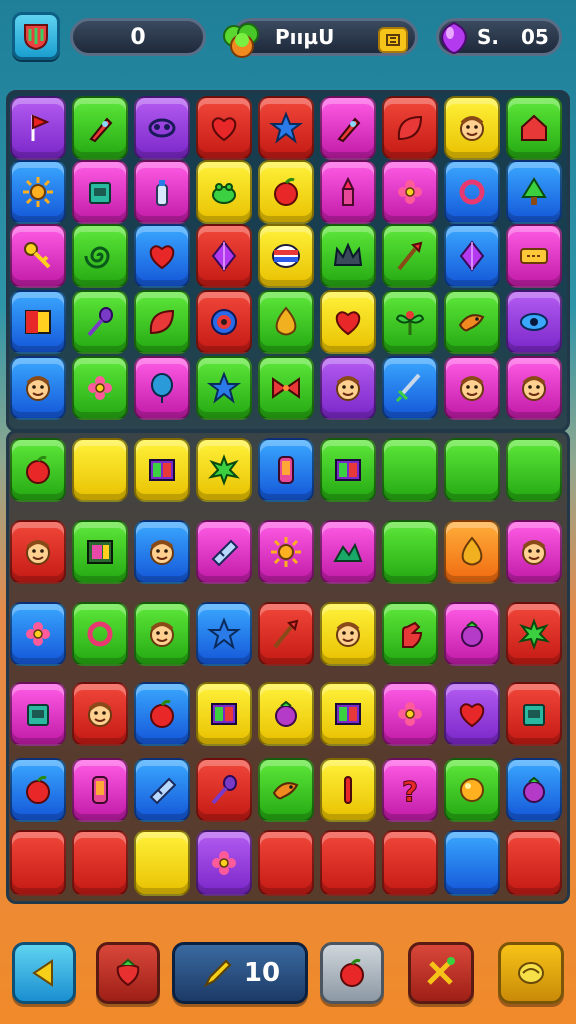 The width and height of the screenshot is (576, 1024). Describe the element at coordinates (162, 128) in the screenshot. I see `tile-purple-mask` at that location.